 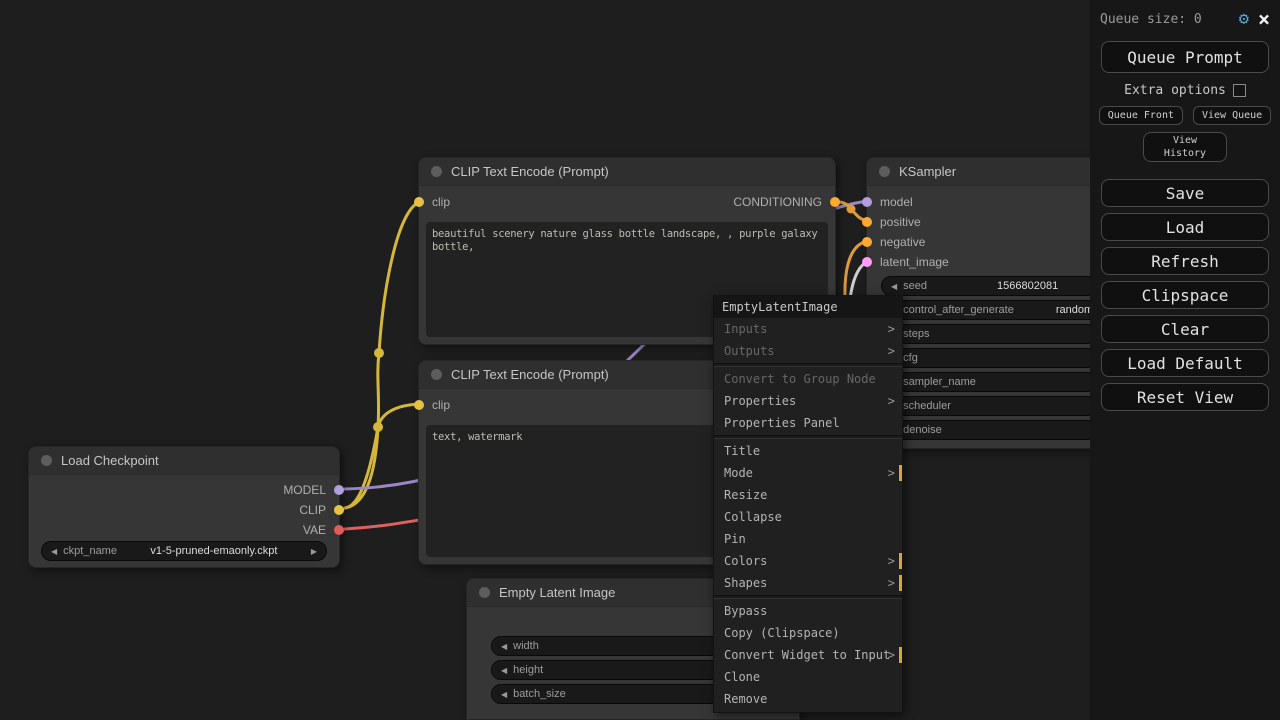 I want to click on widget-name: width, so click(x=526, y=646).